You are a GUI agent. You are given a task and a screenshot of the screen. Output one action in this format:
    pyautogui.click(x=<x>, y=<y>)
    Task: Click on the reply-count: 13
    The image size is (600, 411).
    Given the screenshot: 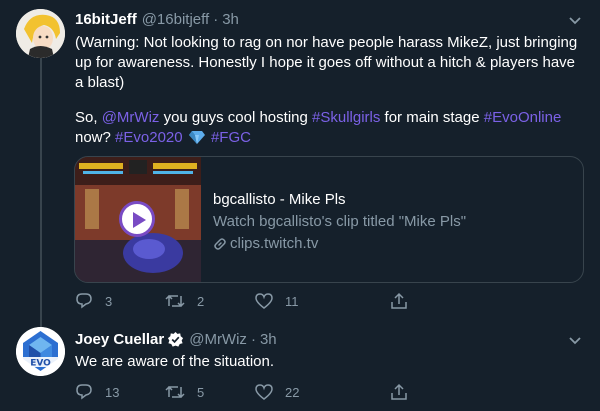 What is the action you would take?
    pyautogui.click(x=112, y=392)
    